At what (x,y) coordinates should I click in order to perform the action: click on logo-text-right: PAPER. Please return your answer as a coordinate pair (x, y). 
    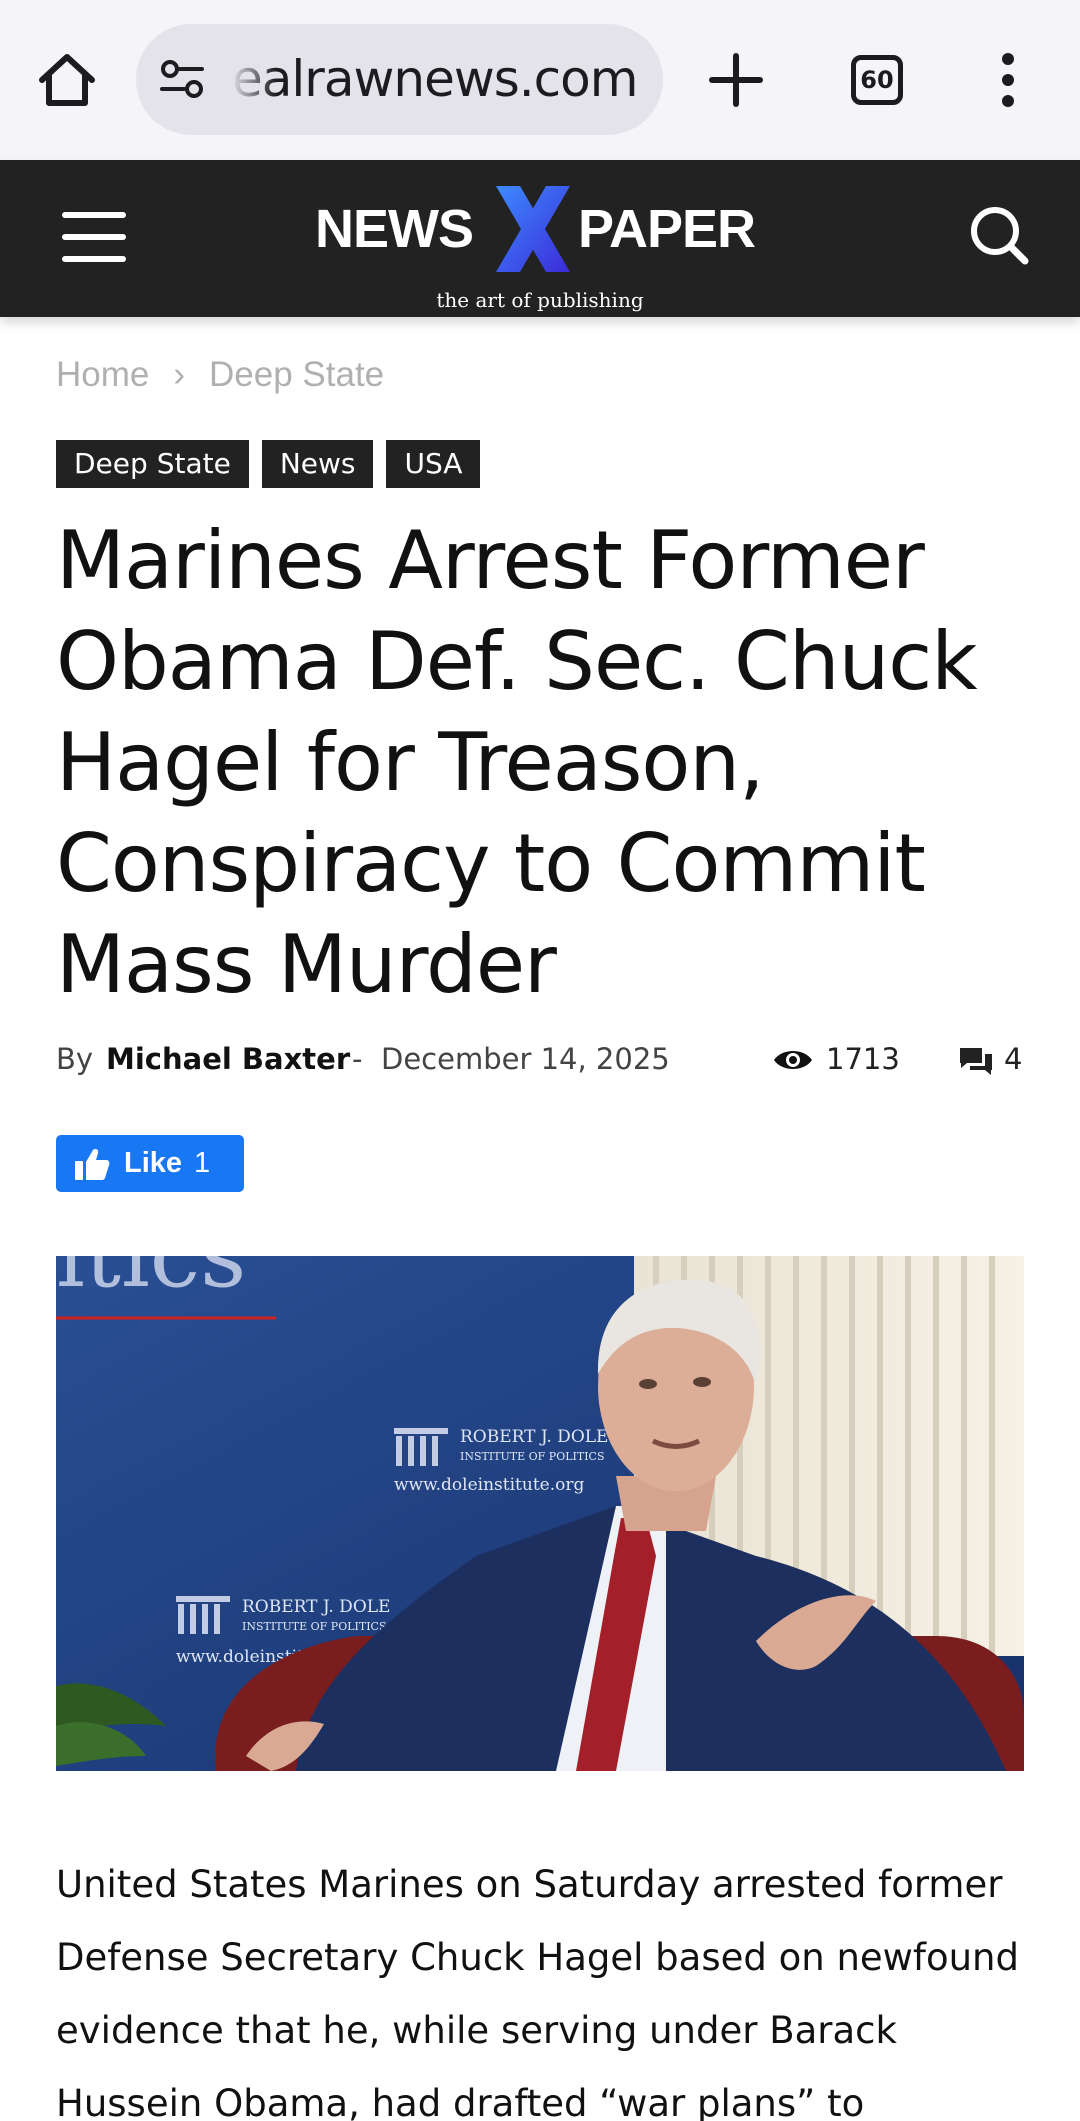
    Looking at the image, I should click on (667, 229).